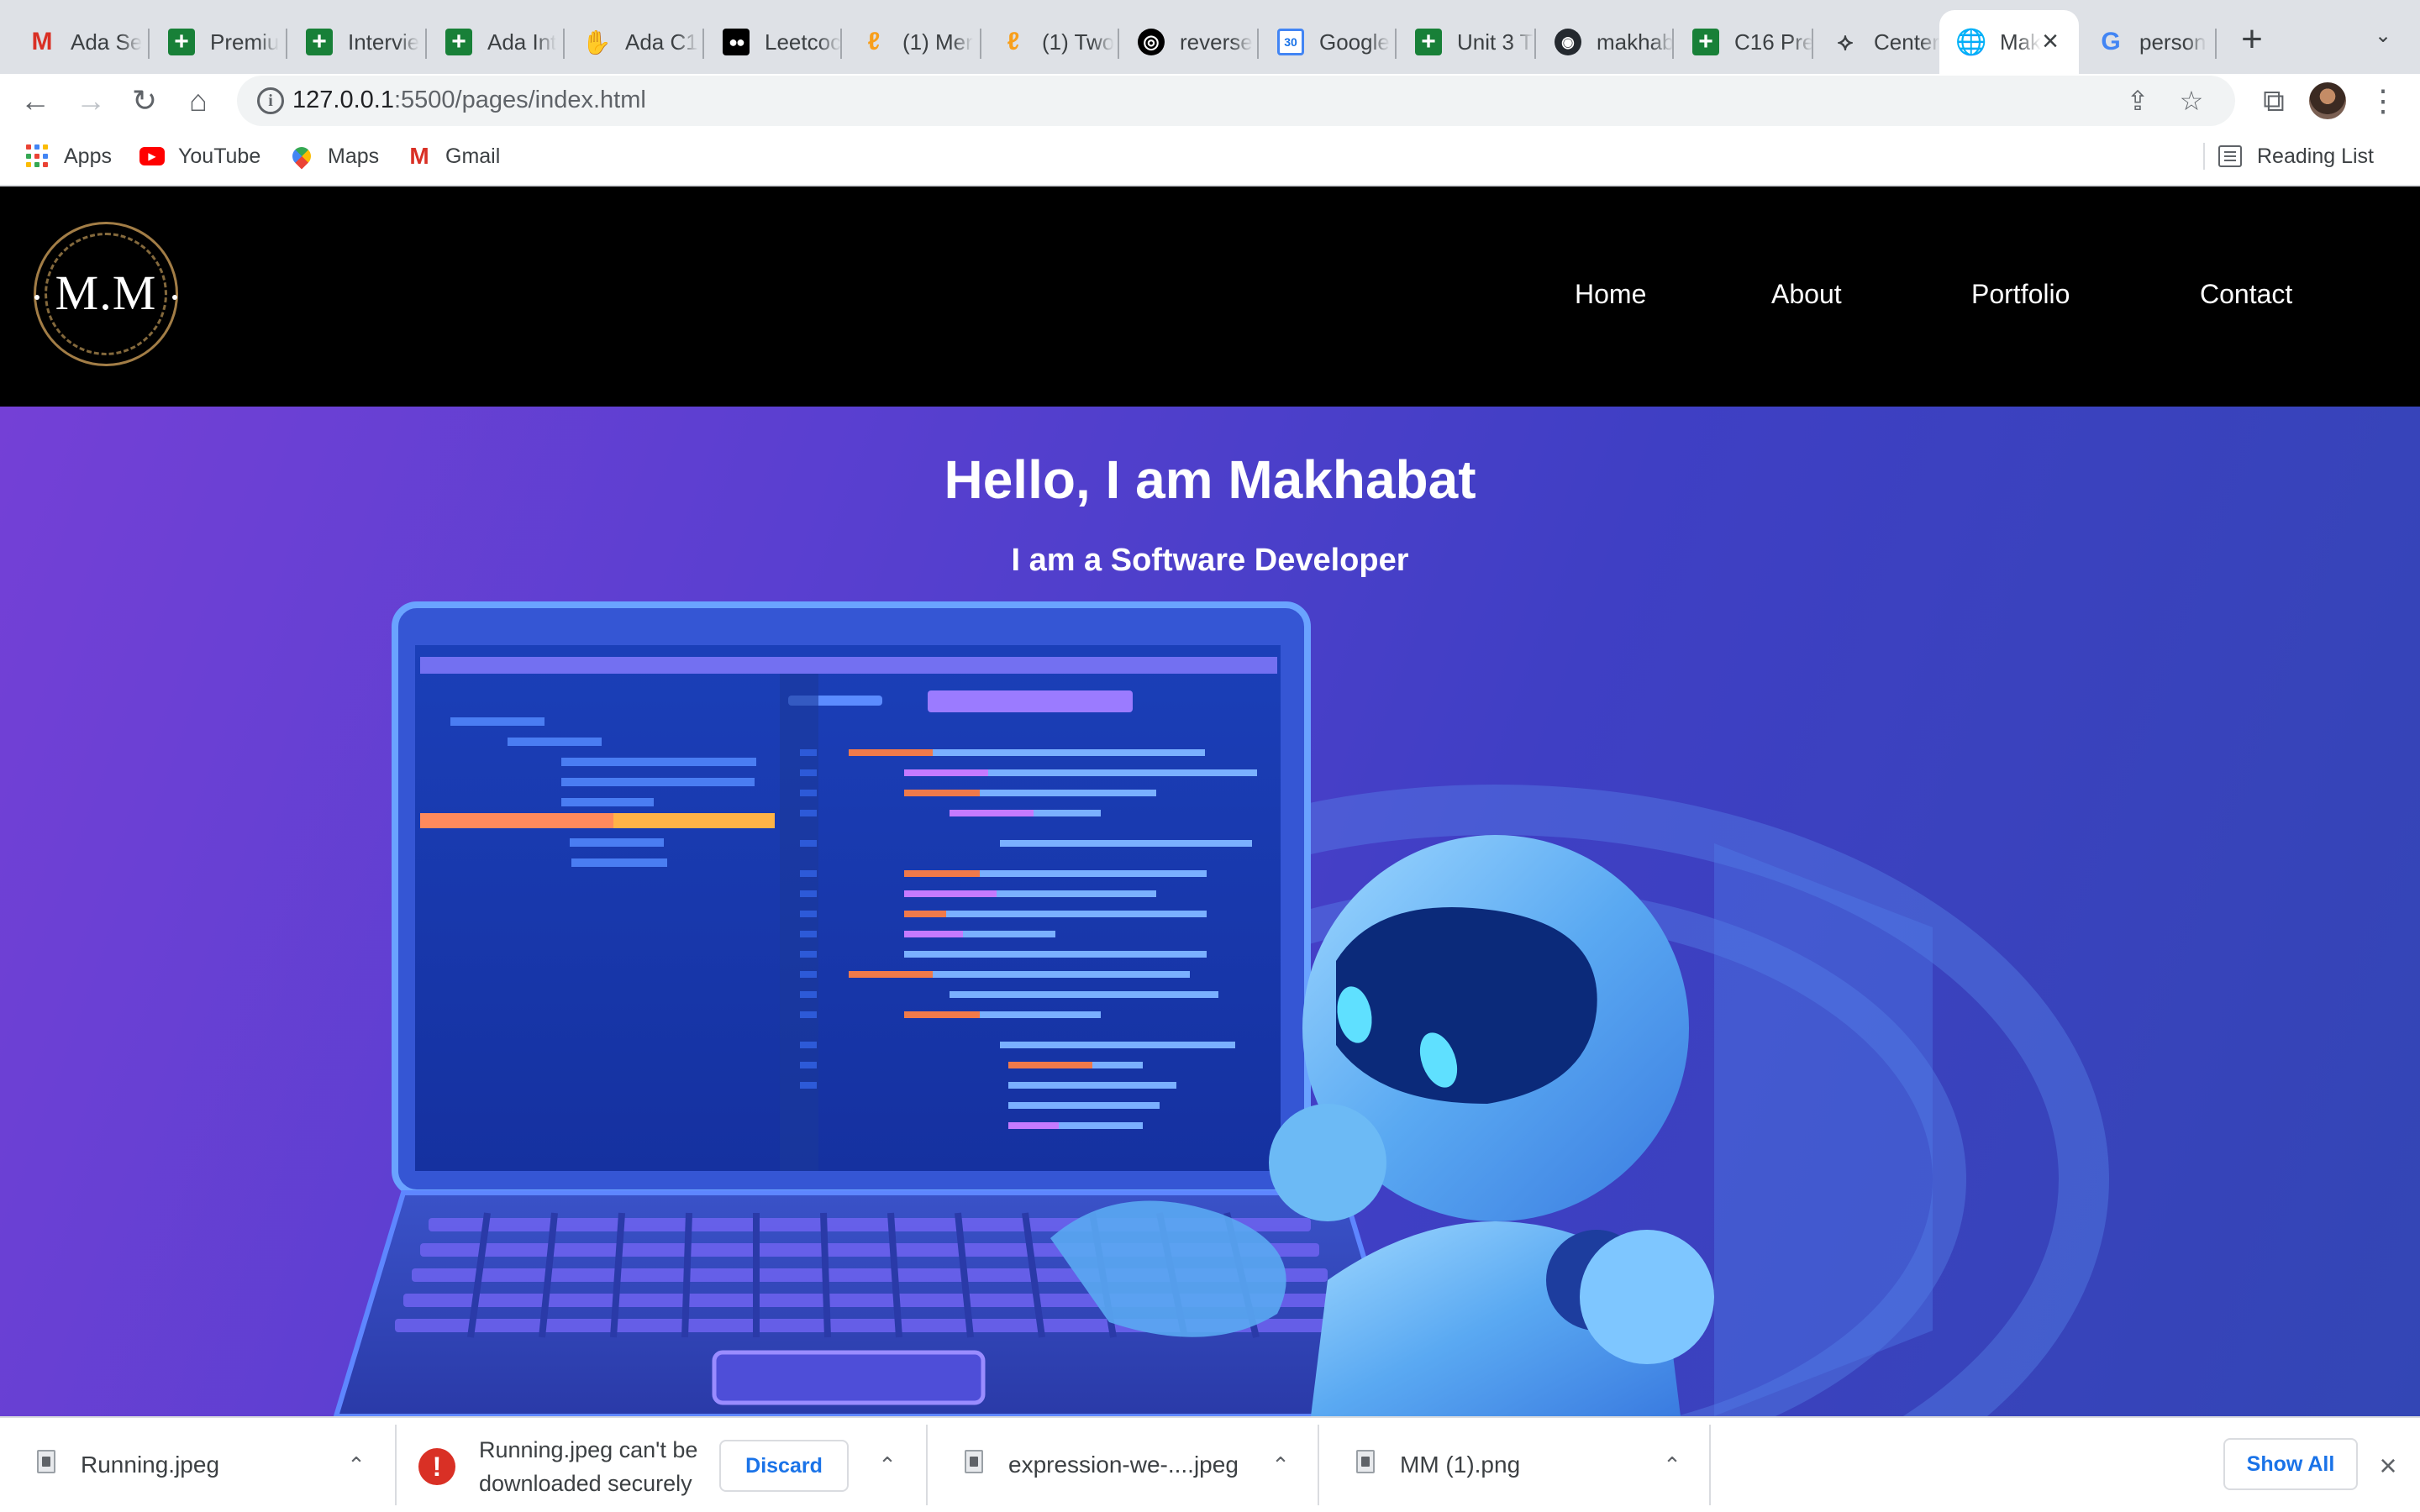  What do you see at coordinates (803, 42) in the screenshot?
I see `tab-title: Leetcoc` at bounding box center [803, 42].